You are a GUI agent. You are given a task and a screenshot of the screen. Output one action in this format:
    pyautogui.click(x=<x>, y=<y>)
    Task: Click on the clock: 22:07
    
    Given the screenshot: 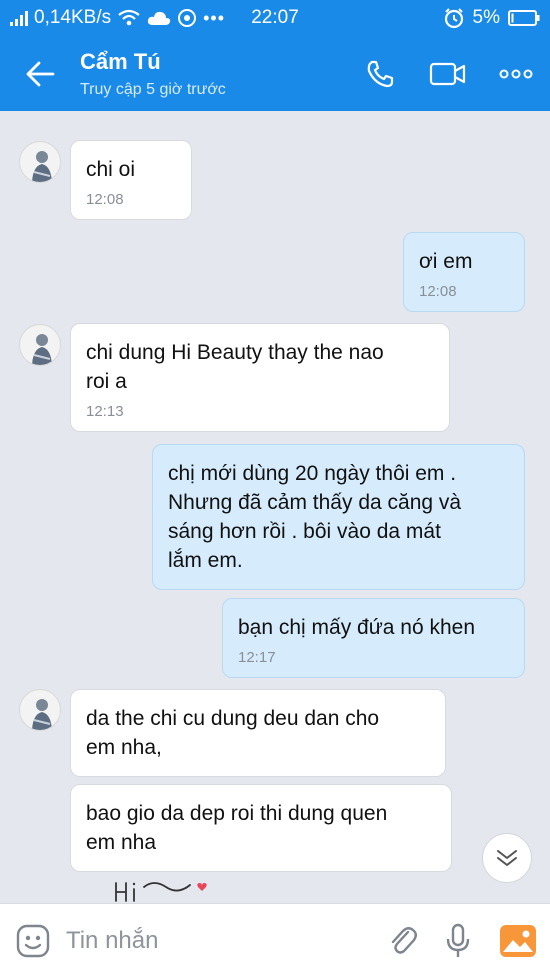 What is the action you would take?
    pyautogui.click(x=275, y=17)
    